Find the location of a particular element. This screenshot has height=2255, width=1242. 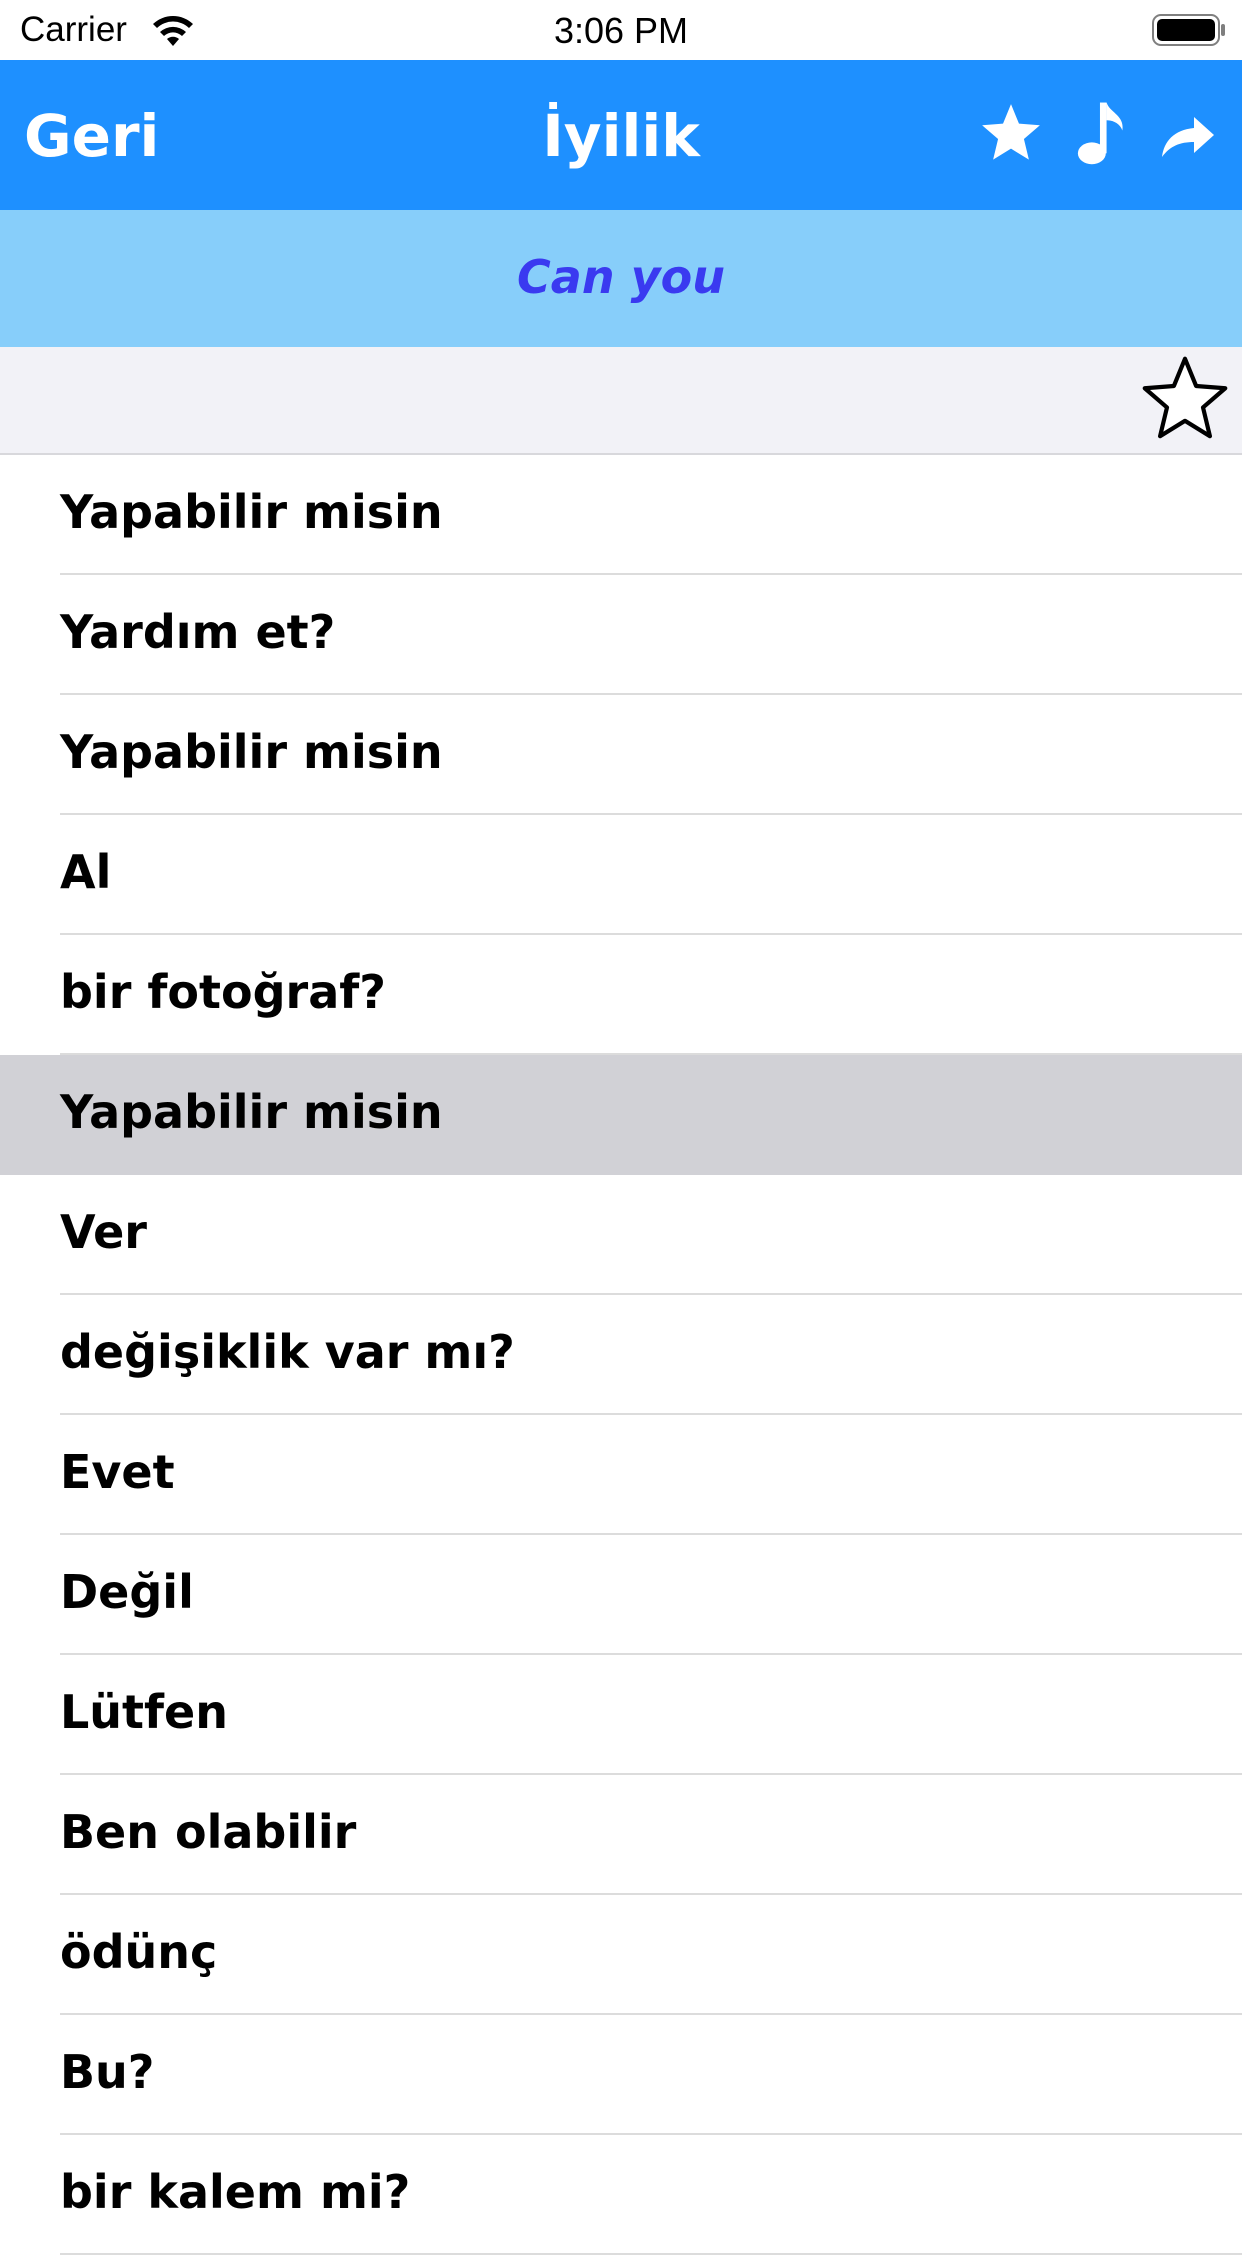

list-item: Yardım et? is located at coordinates (621, 635).